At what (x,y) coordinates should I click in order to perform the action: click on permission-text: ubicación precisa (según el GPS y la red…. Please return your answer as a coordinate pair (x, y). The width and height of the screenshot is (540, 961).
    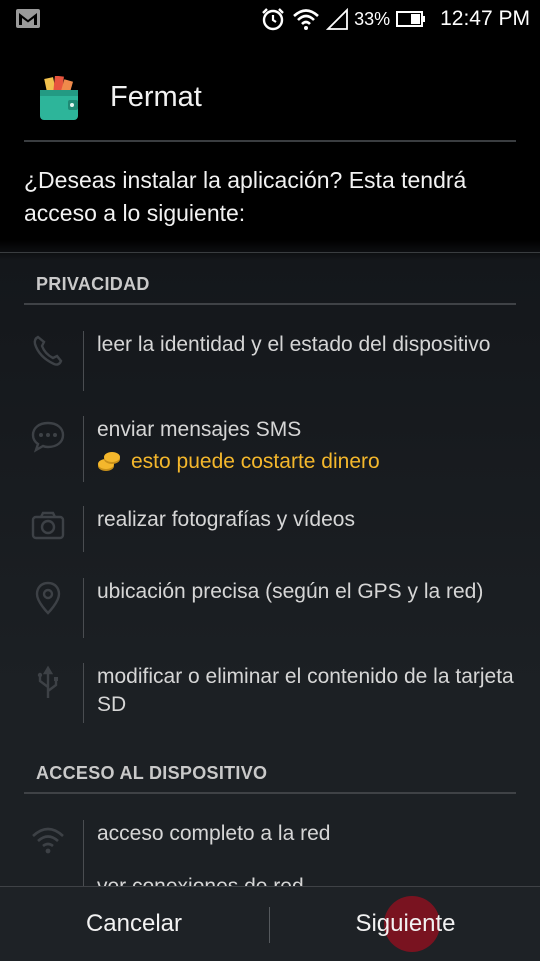
    Looking at the image, I should click on (290, 591).